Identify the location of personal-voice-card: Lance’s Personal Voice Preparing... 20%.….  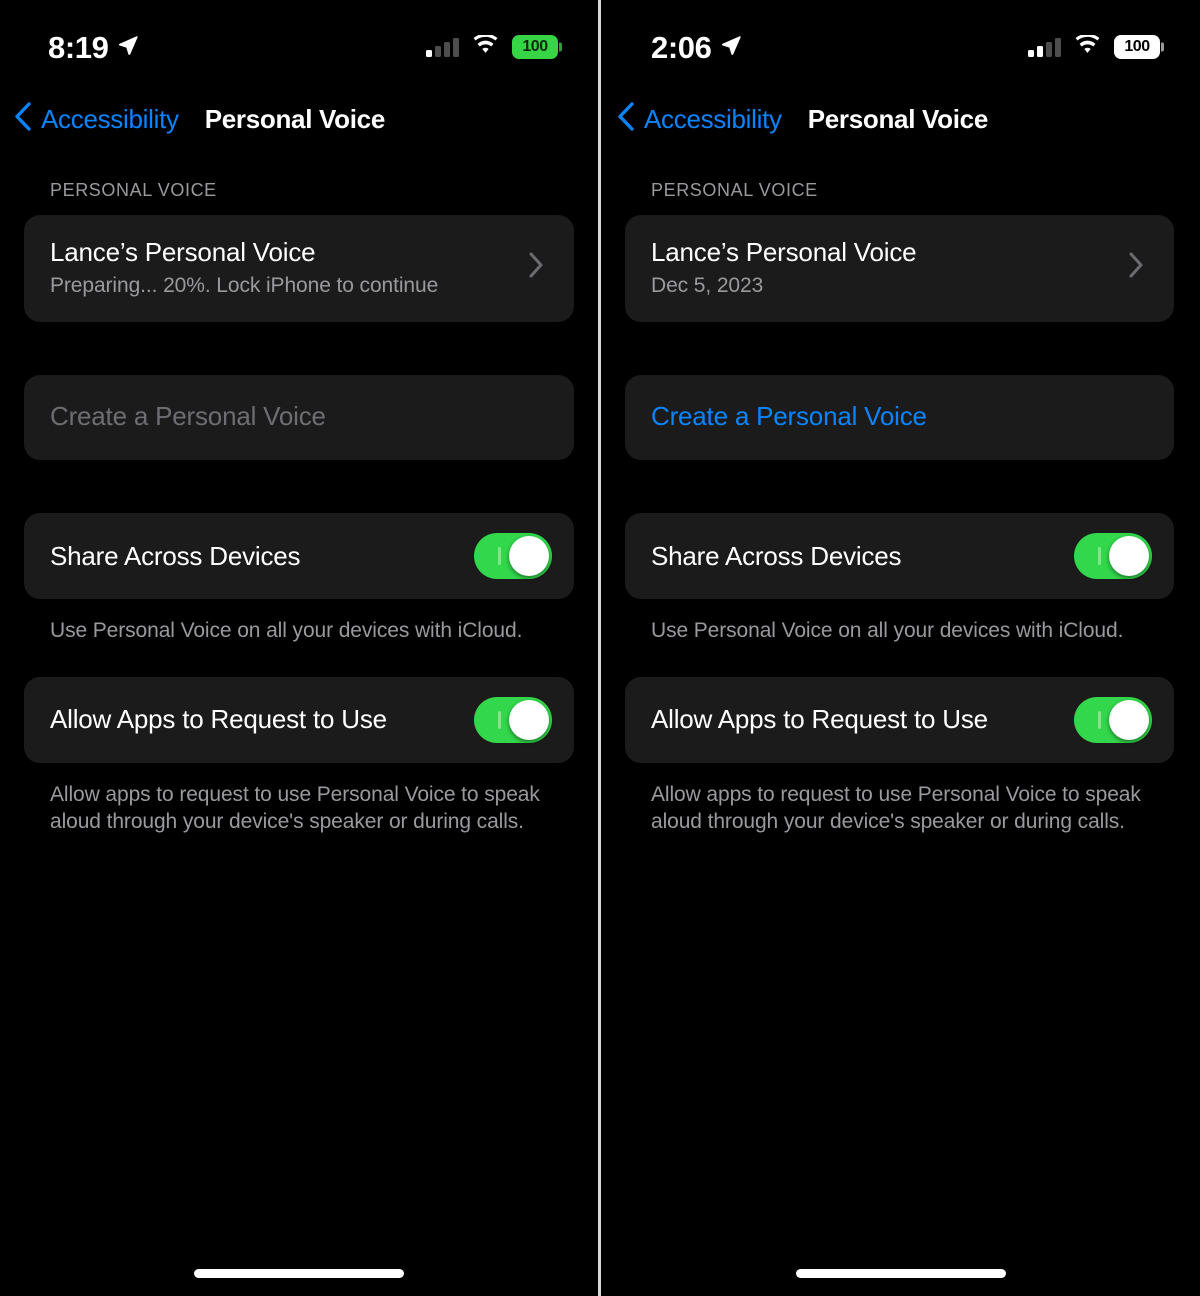
(299, 268).